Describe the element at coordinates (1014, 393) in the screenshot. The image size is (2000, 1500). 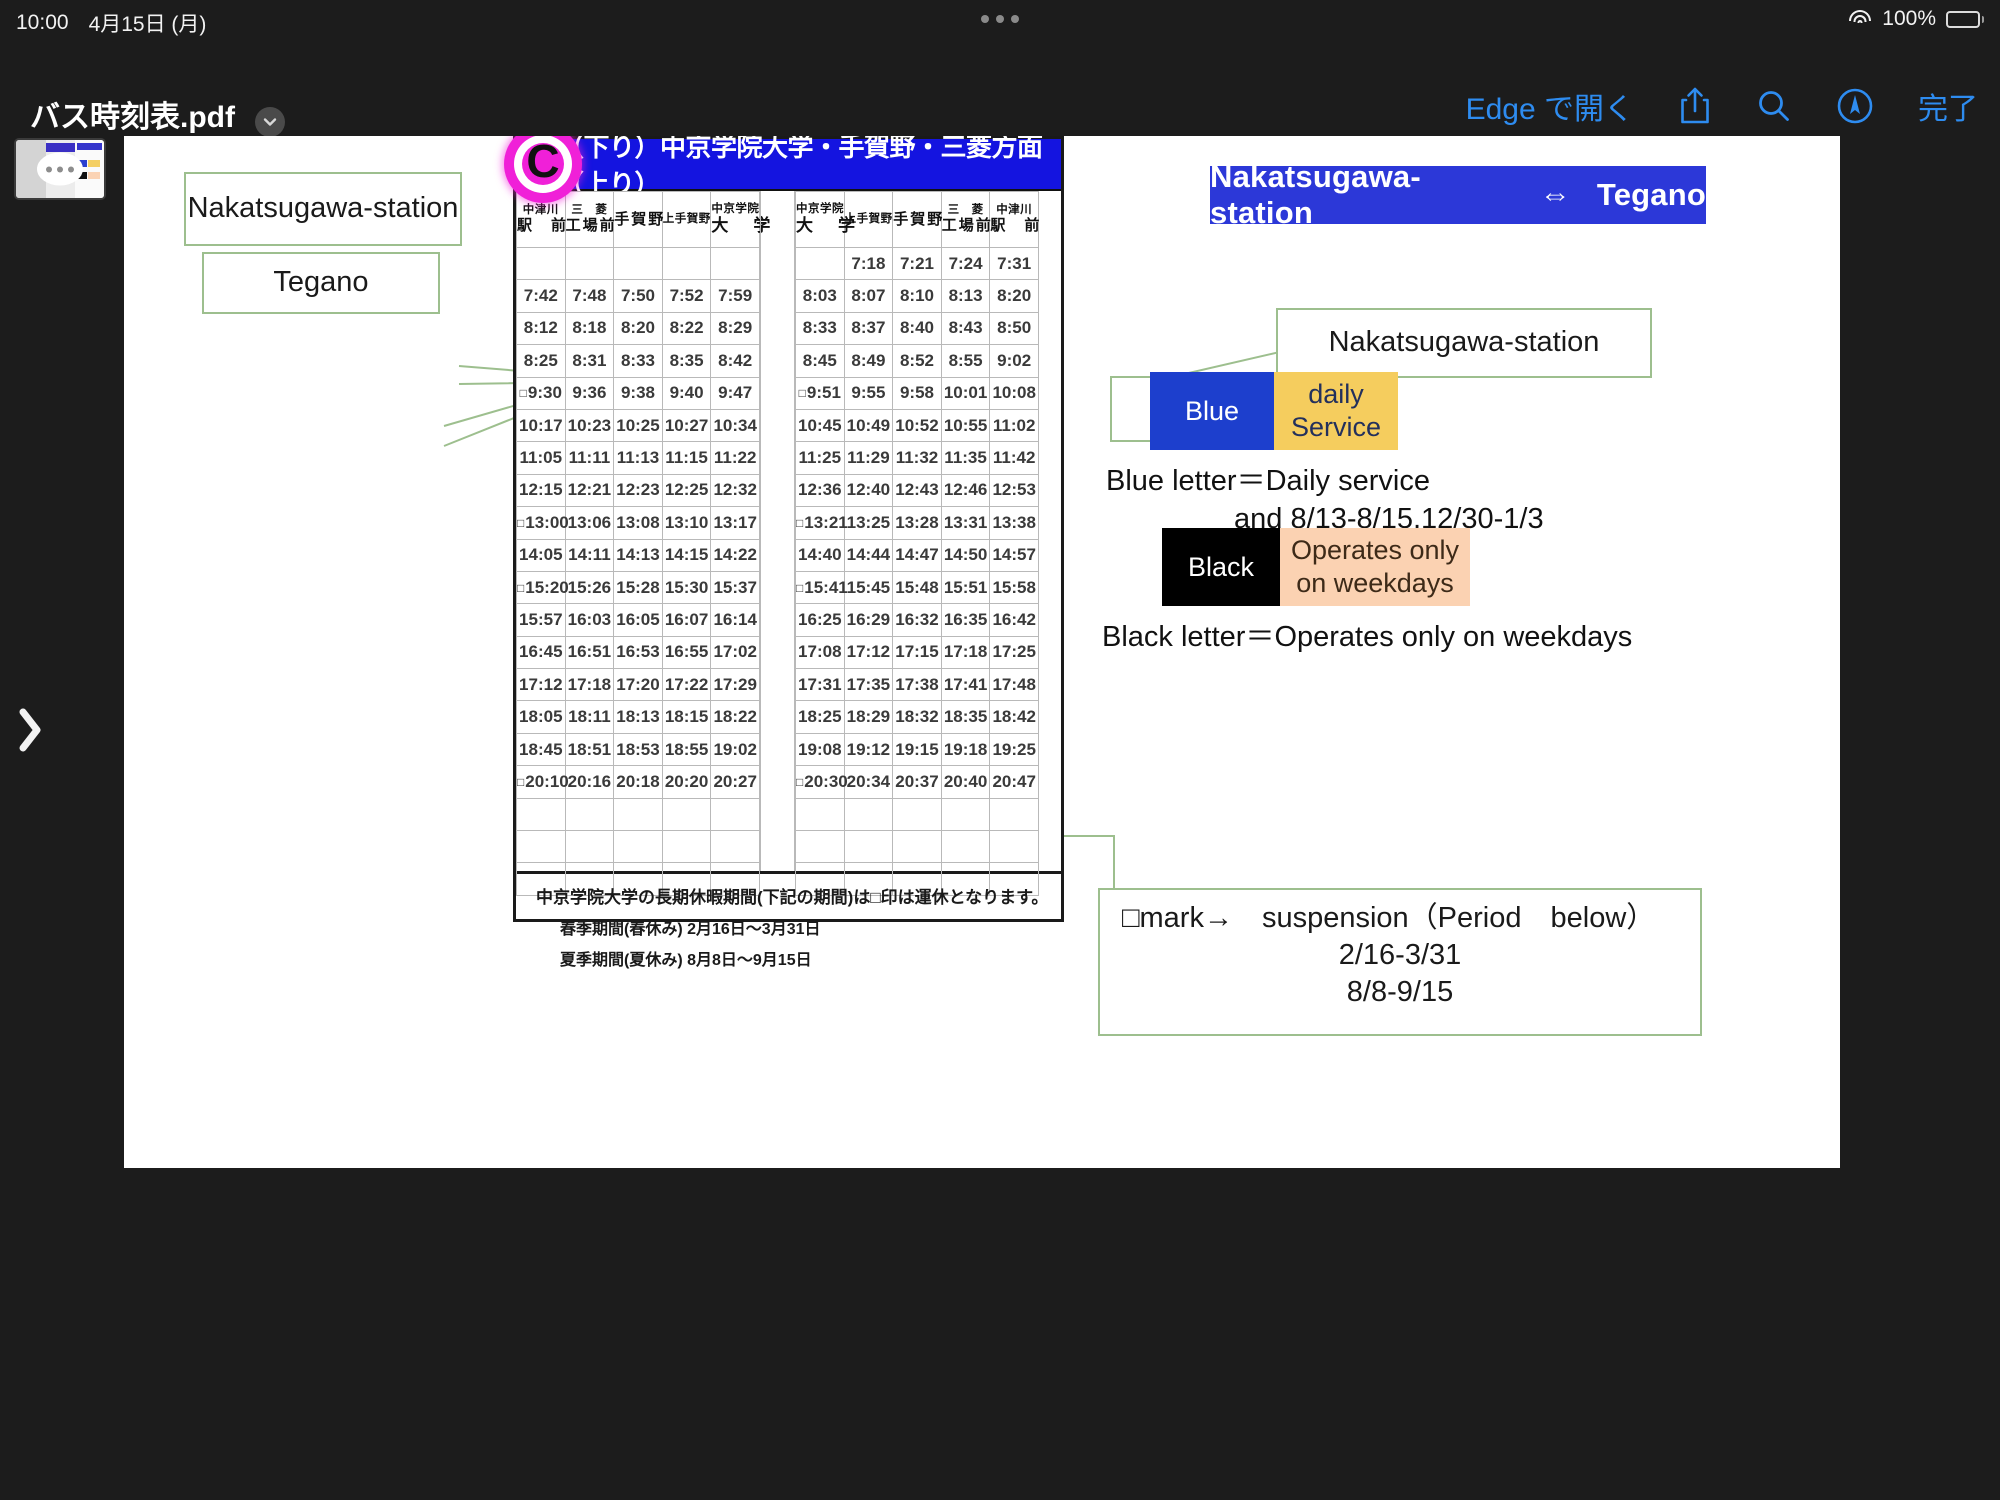
I see `time-cell: 10:08` at that location.